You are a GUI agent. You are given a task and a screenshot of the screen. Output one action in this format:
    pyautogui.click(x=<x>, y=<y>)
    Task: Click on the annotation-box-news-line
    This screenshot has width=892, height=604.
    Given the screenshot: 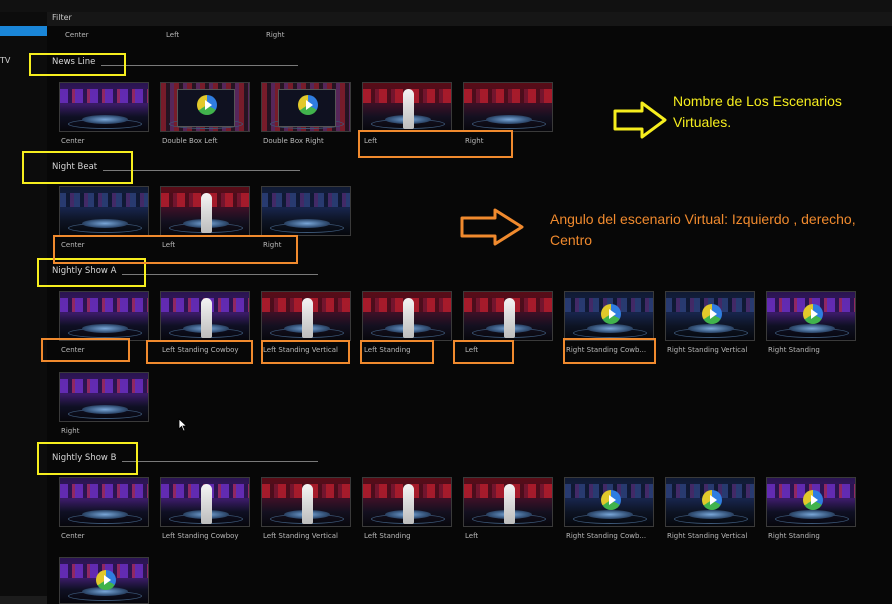 What is the action you would take?
    pyautogui.click(x=77, y=64)
    